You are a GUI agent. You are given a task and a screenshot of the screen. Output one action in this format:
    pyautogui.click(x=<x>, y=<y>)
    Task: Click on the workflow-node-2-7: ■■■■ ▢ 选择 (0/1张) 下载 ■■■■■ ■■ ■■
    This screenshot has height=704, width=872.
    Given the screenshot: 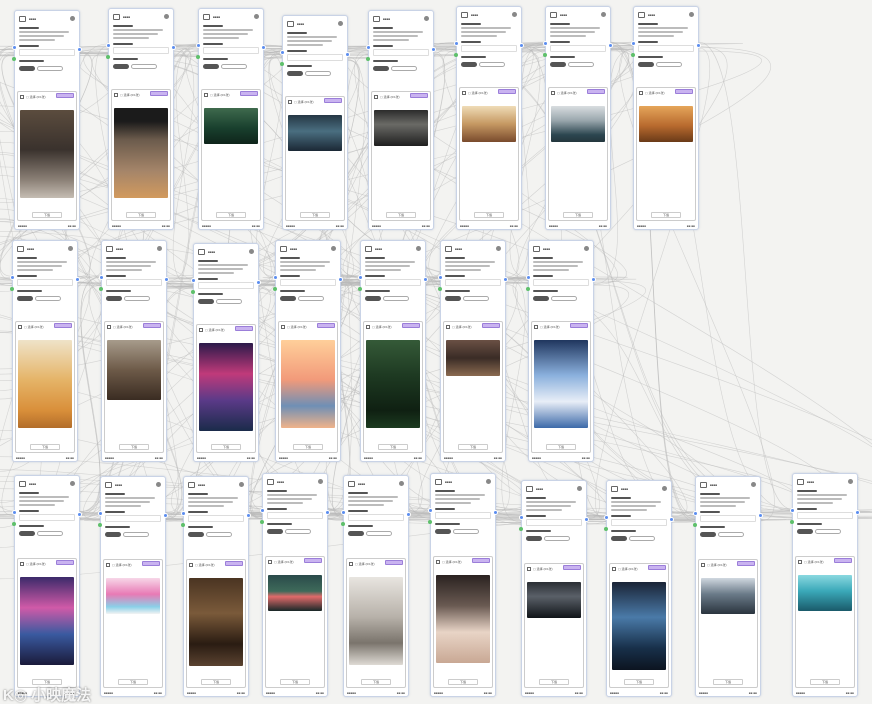 What is the action you would take?
    pyautogui.click(x=561, y=351)
    